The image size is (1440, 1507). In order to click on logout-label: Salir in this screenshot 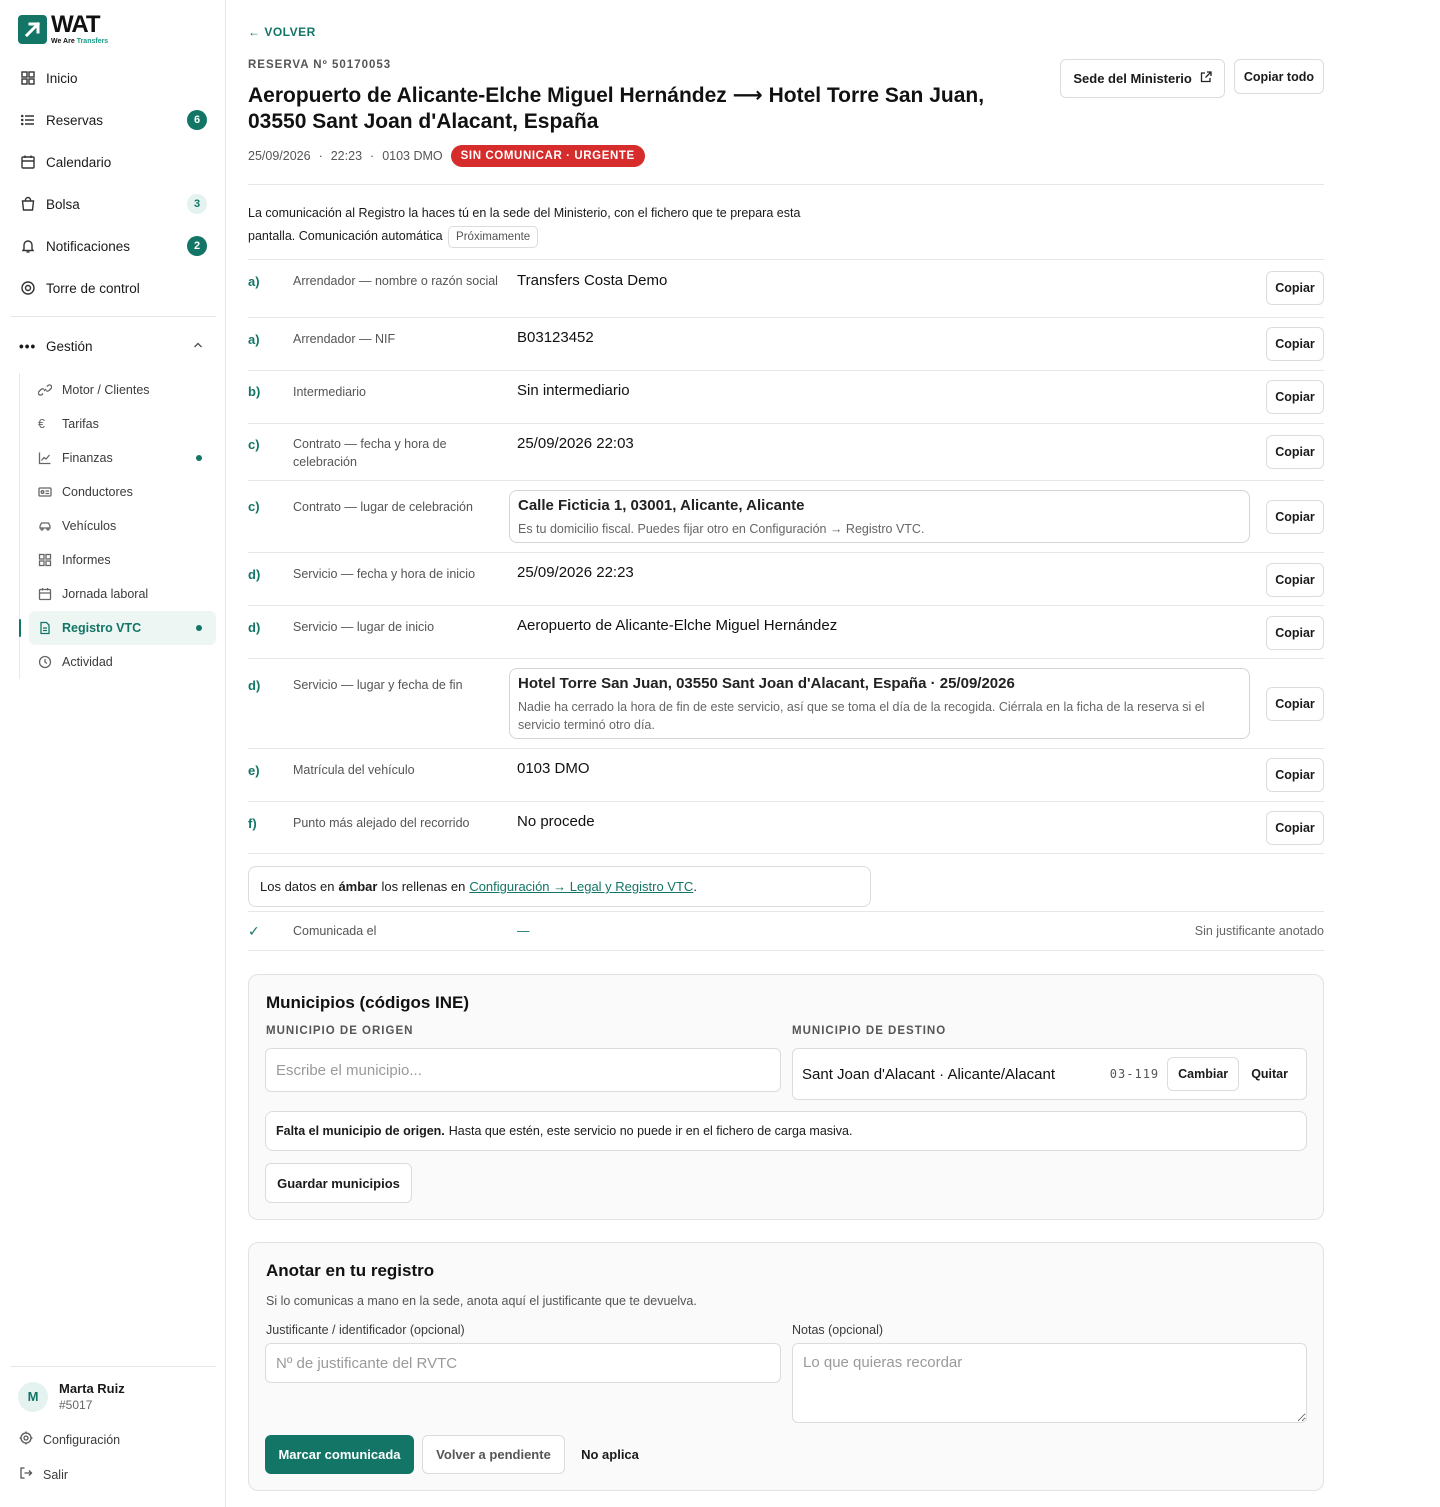, I will do `click(56, 1474)`.